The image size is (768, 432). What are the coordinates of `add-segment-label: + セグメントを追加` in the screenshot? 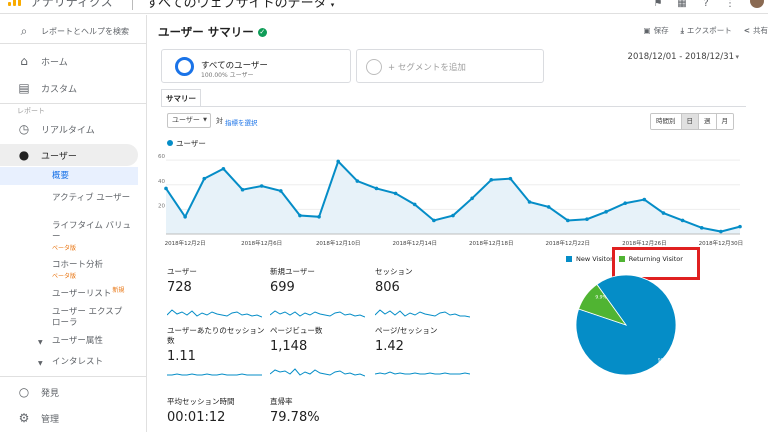 It's located at (427, 68).